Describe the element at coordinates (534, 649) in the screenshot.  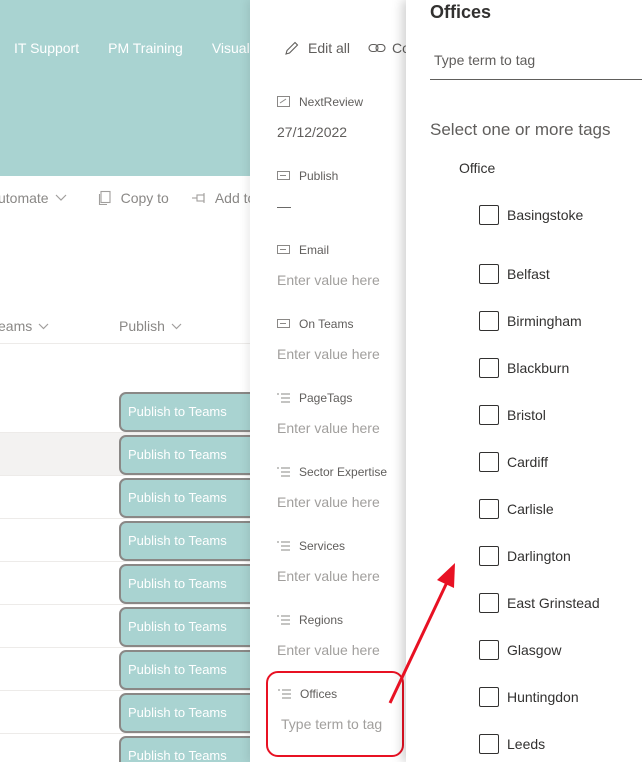
I see `tag-label: Glasgow` at that location.